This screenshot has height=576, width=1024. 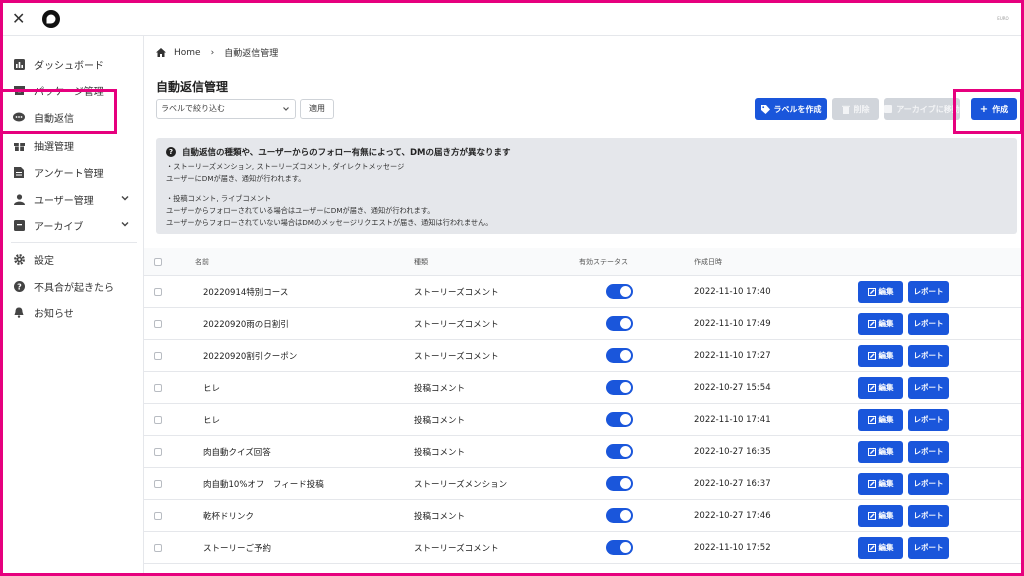 What do you see at coordinates (19, 312) in the screenshot?
I see `bell-icon` at bounding box center [19, 312].